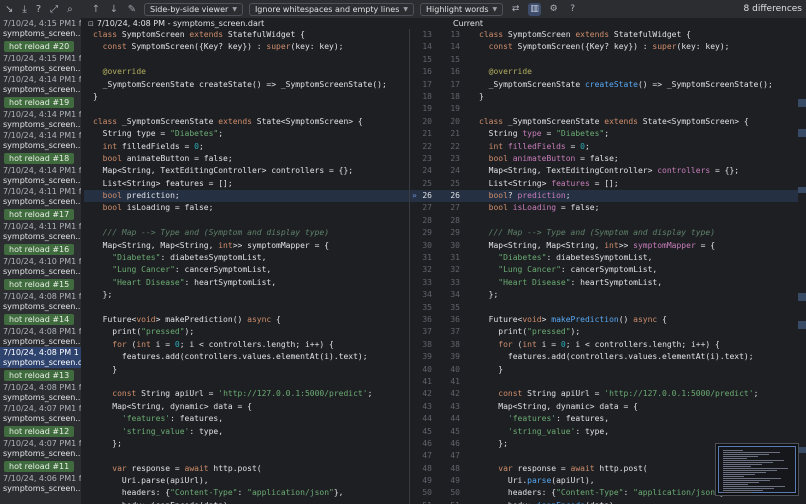 The width and height of the screenshot is (806, 504). What do you see at coordinates (331, 9) in the screenshot?
I see `whitespace-dropdown: Ignore whitespaces and empty lines ▼` at bounding box center [331, 9].